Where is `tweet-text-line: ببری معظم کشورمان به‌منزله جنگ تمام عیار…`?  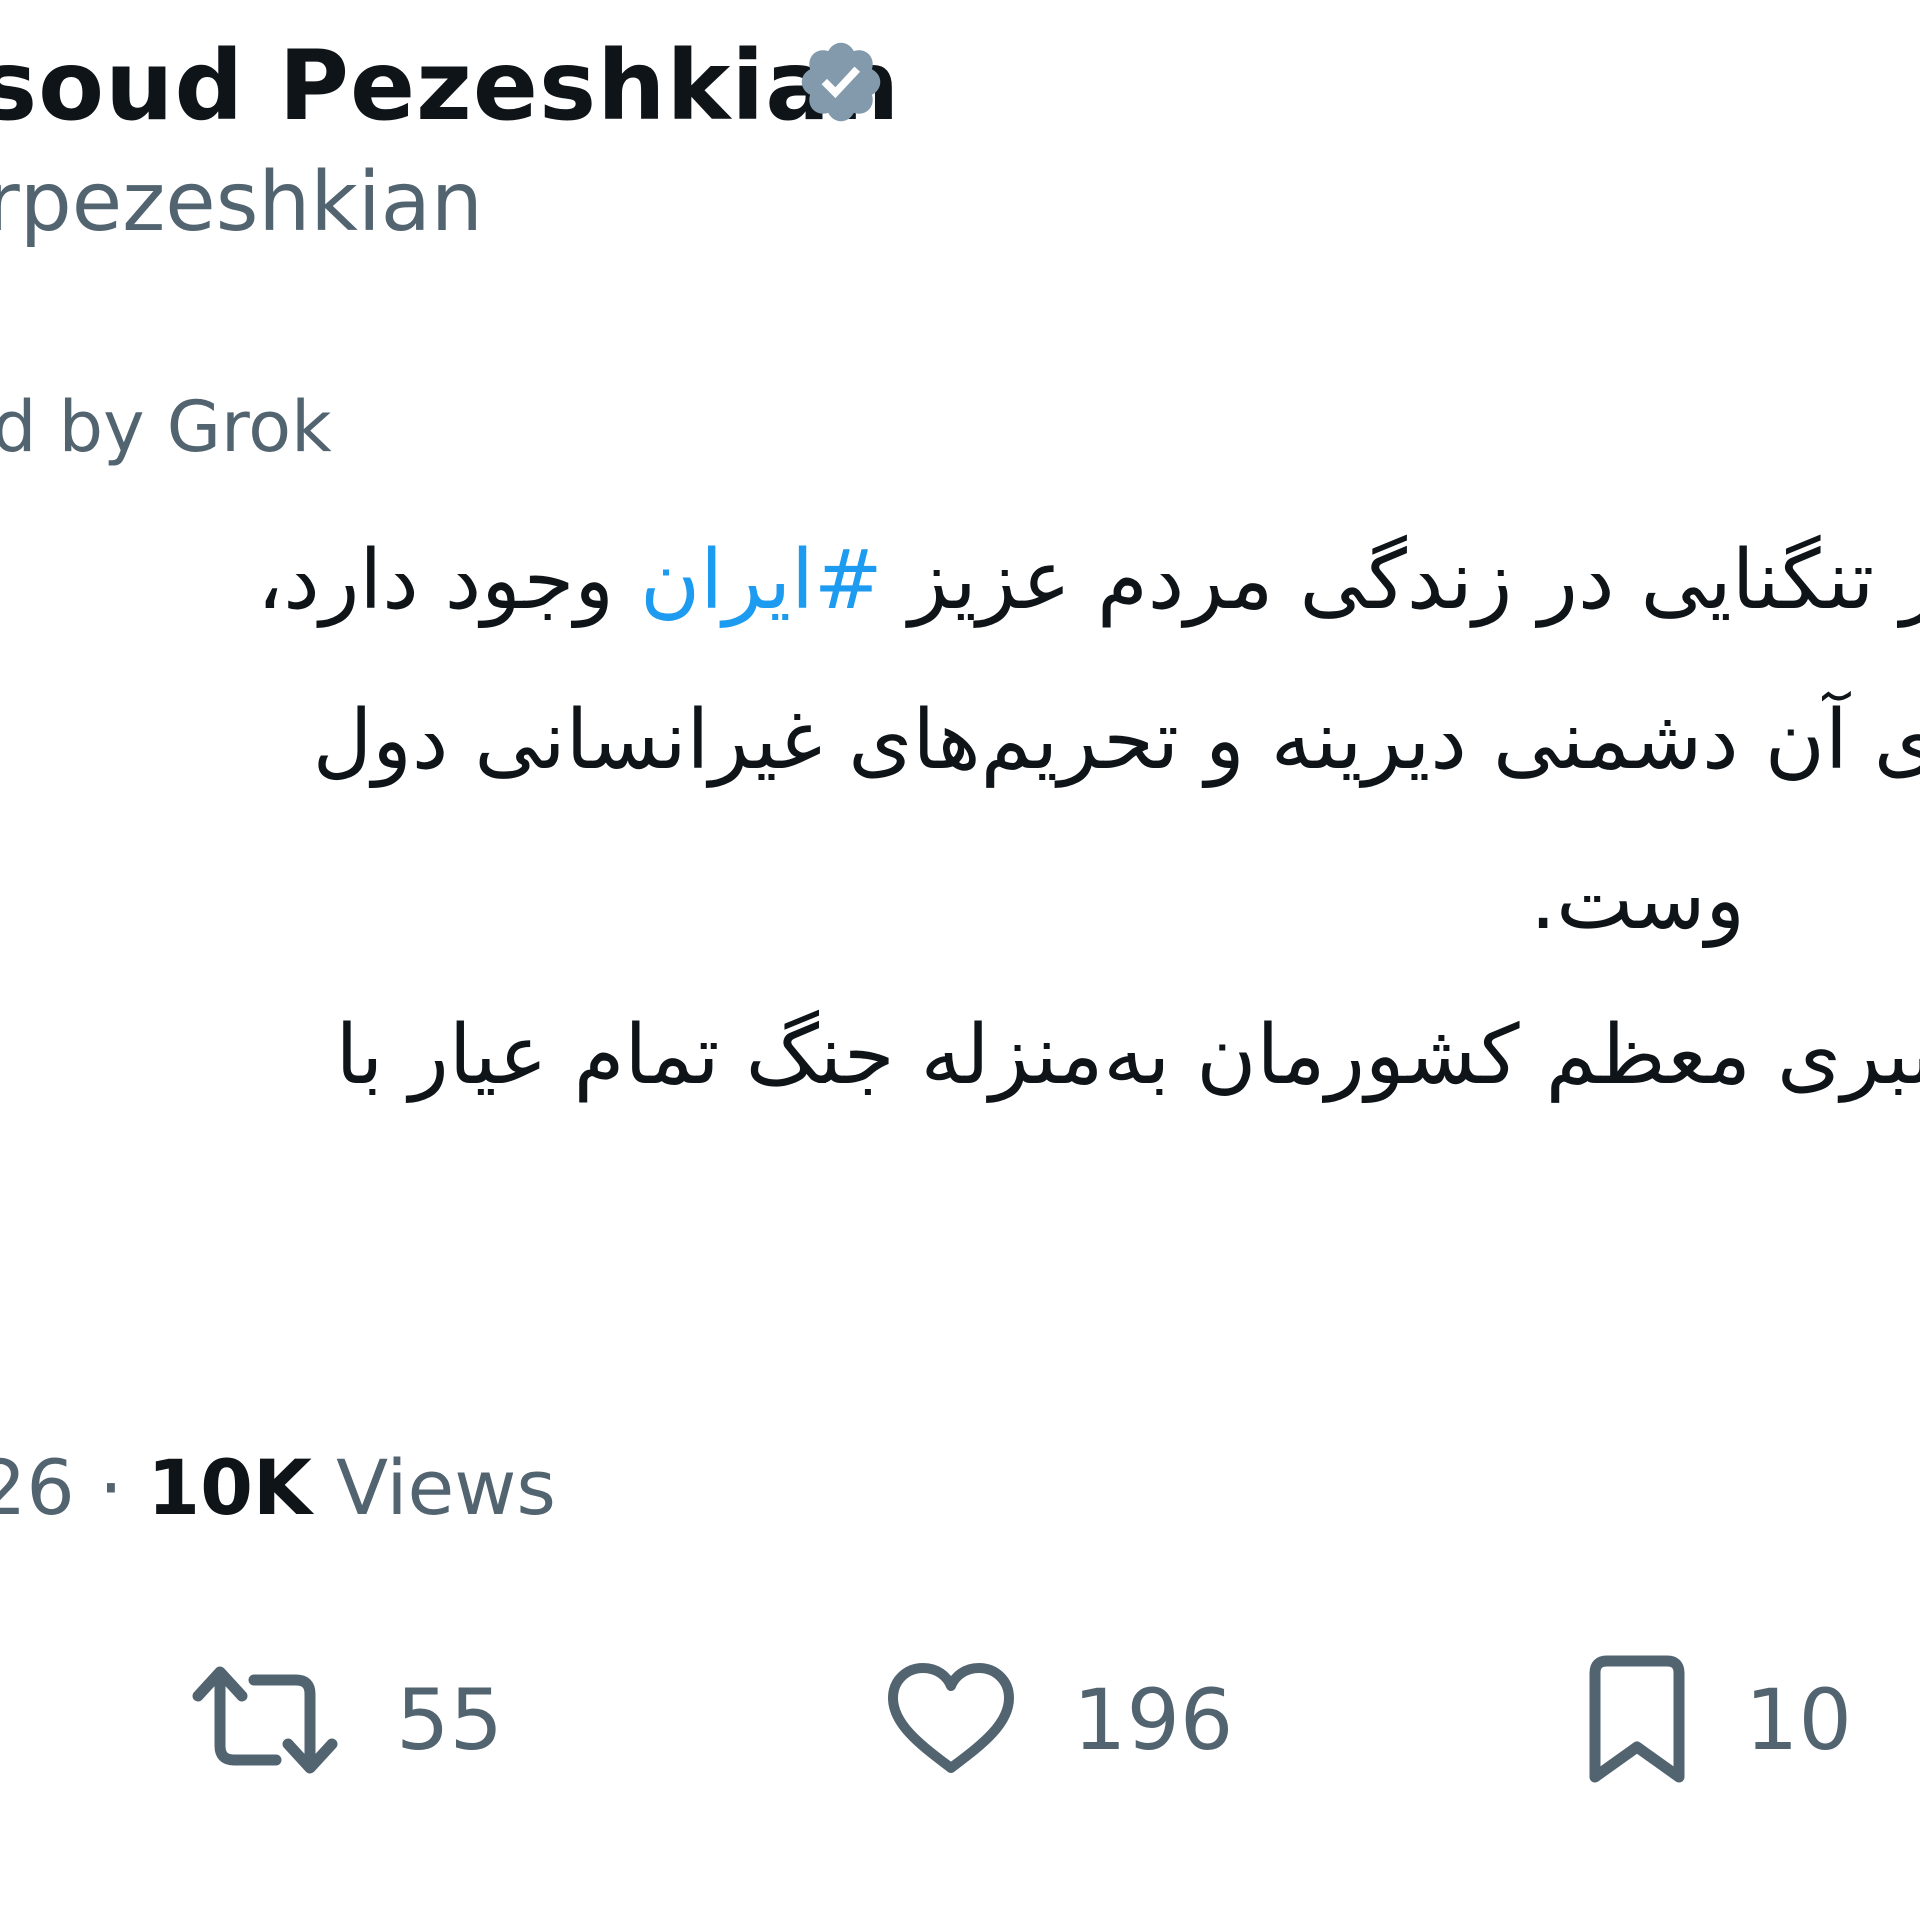 tweet-text-line: ببری معظم کشورمان به‌منزله جنگ تمام عیار… is located at coordinates (1127, 1055).